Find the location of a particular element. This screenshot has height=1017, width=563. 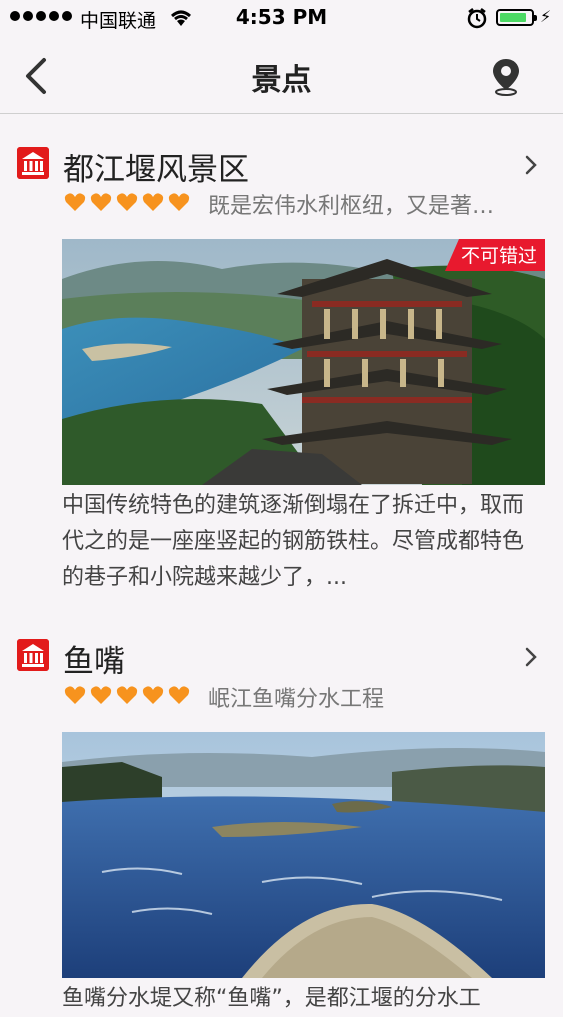

spot-name: 鱼嘴 is located at coordinates (94, 658).